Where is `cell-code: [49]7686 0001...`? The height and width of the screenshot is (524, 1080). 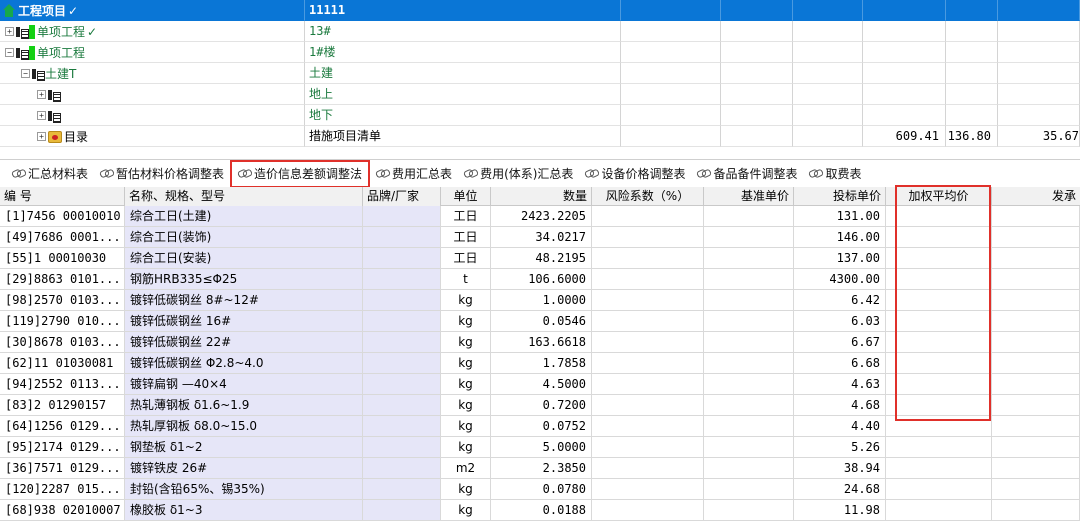 cell-code: [49]7686 0001... is located at coordinates (62, 237).